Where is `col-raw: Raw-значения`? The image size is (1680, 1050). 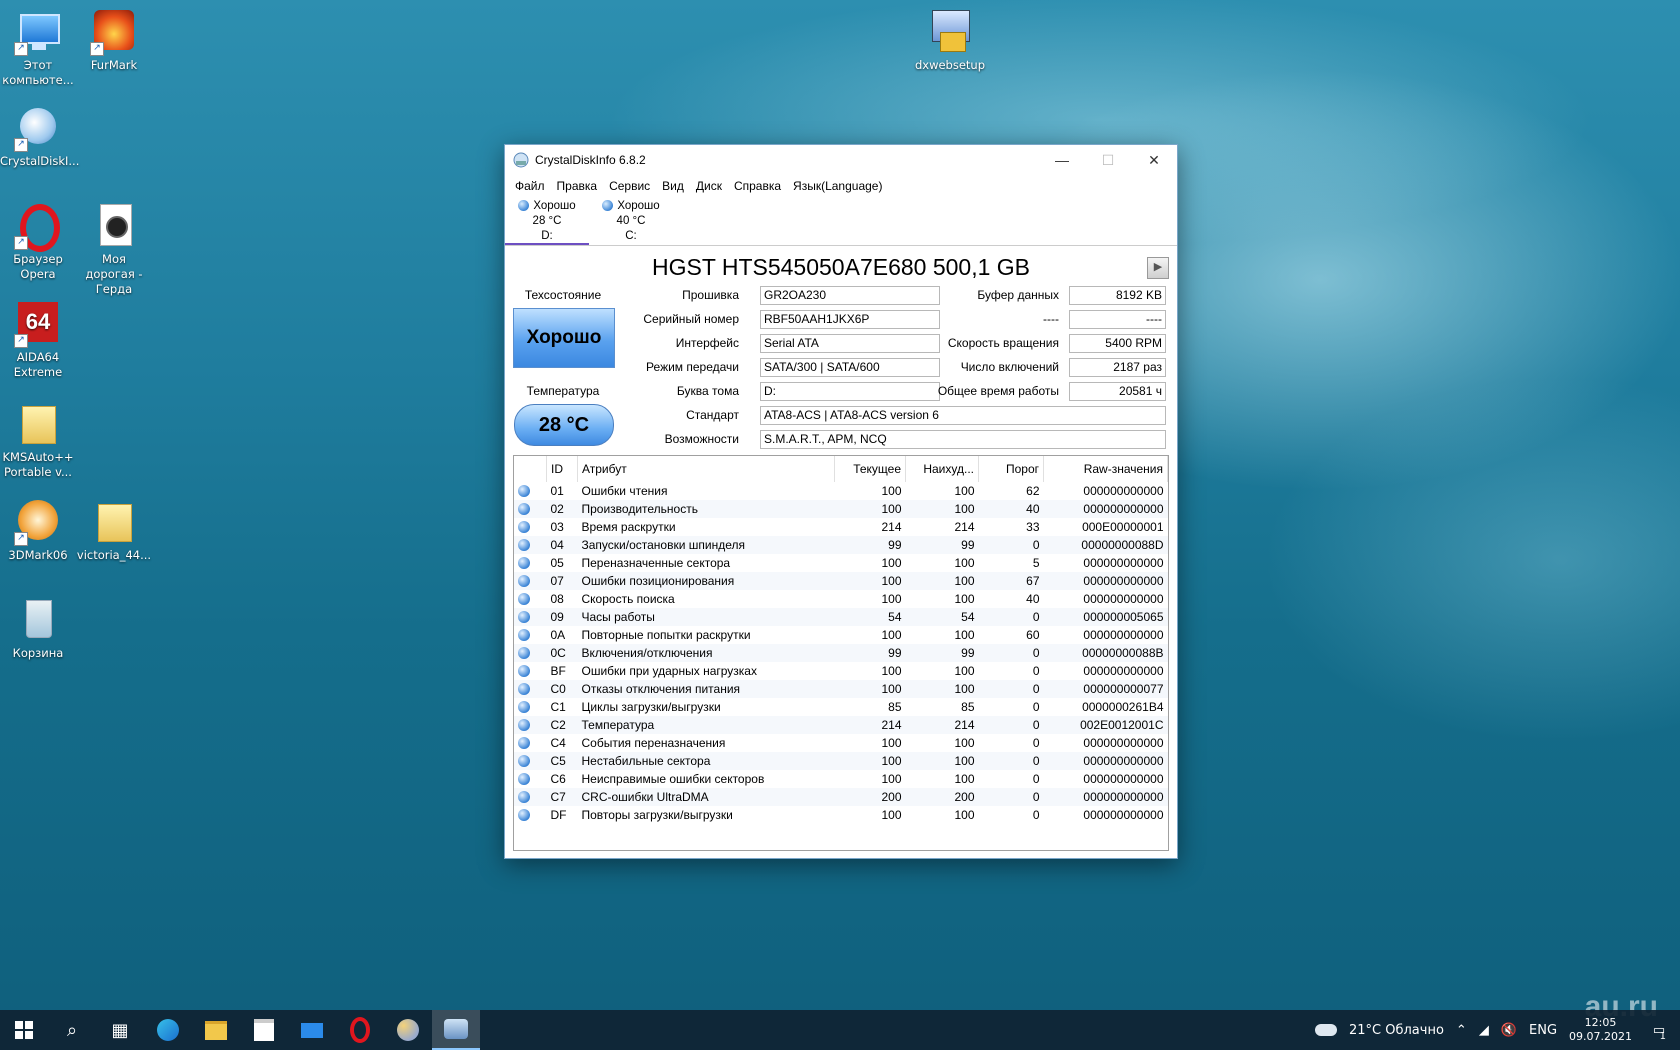
col-raw: Raw-значения is located at coordinates (1105, 469).